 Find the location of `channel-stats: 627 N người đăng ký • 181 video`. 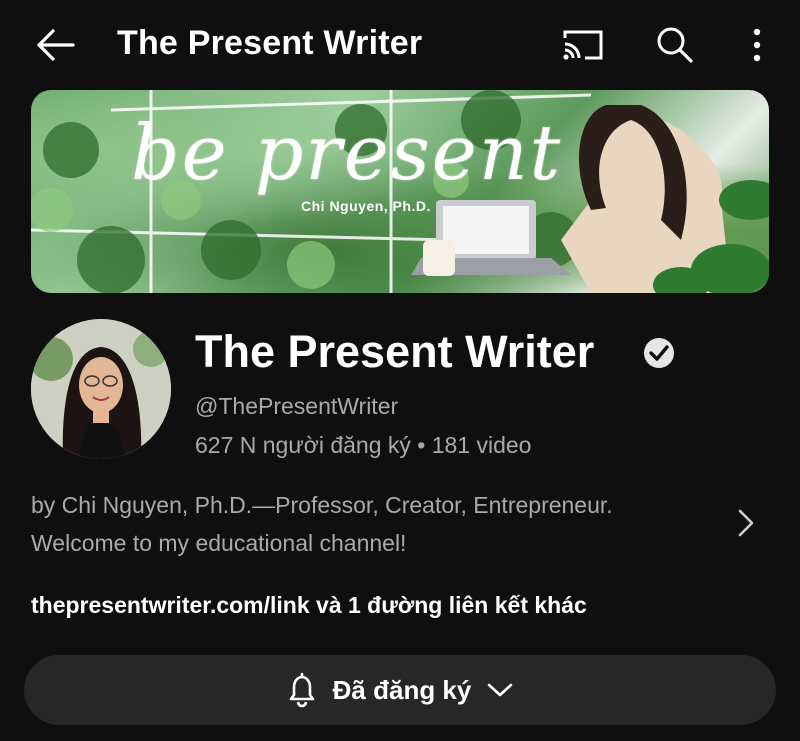

channel-stats: 627 N người đăng ký • 181 video is located at coordinates (363, 445).